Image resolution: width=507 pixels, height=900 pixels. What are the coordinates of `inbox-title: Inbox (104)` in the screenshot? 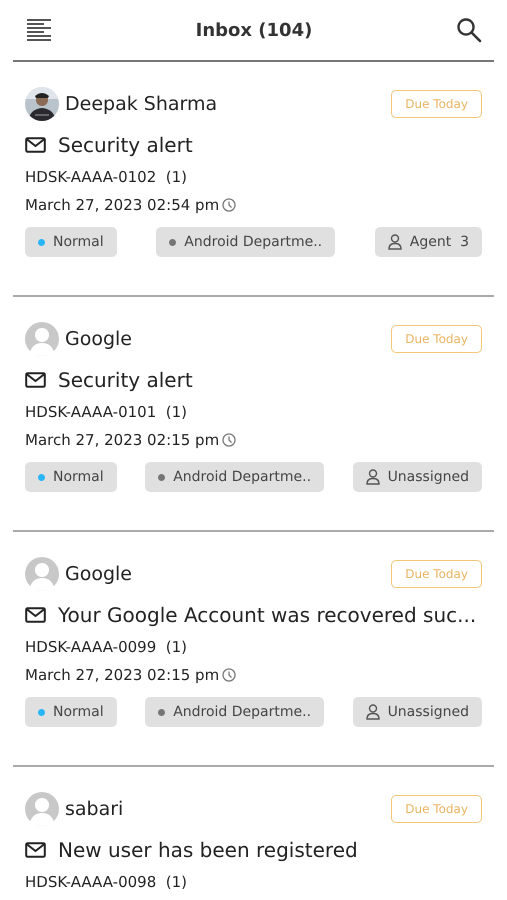 It's located at (254, 30).